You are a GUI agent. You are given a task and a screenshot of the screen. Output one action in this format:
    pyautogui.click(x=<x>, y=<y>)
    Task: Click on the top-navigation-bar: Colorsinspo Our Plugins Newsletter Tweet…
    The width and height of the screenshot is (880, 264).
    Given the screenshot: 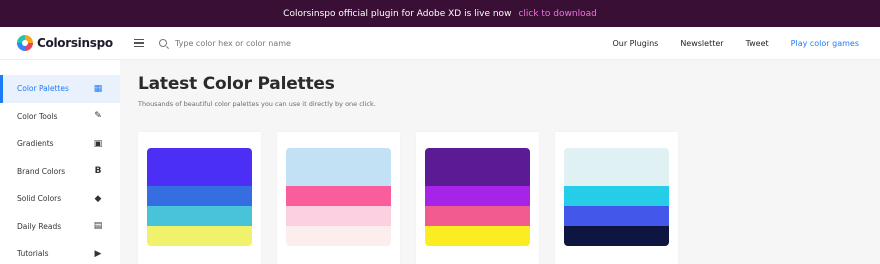 What is the action you would take?
    pyautogui.click(x=440, y=43)
    